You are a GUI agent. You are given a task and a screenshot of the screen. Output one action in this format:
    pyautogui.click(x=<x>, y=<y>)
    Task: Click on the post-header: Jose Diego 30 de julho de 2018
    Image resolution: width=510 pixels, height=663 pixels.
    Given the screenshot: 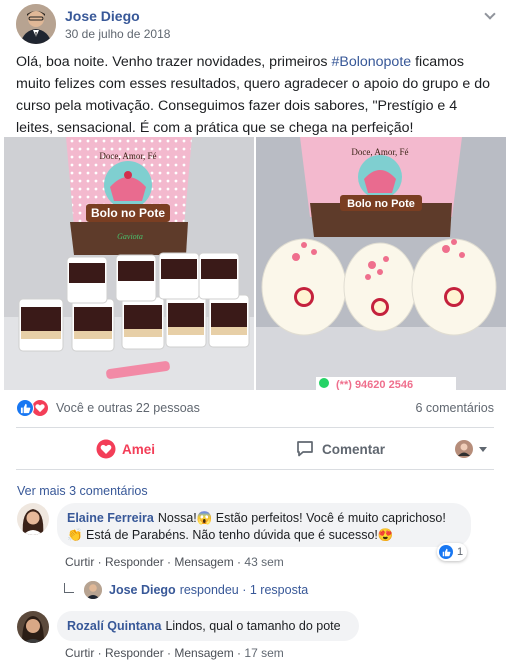 What is the action you would take?
    pyautogui.click(x=258, y=24)
    